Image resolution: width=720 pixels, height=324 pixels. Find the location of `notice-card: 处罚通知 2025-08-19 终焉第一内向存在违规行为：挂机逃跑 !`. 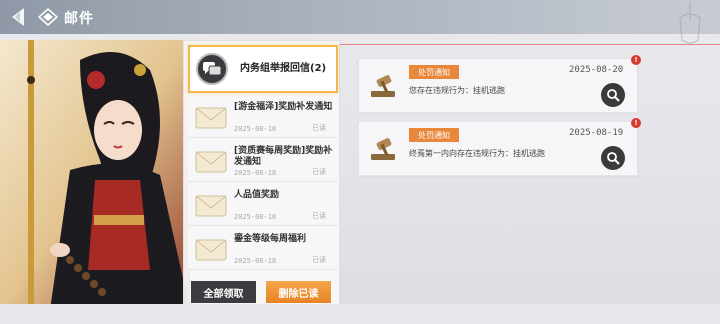

notice-card: 处罚通知 2025-08-19 终焉第一内向存在违规行为：挂机逃跑 ! is located at coordinates (499, 147).